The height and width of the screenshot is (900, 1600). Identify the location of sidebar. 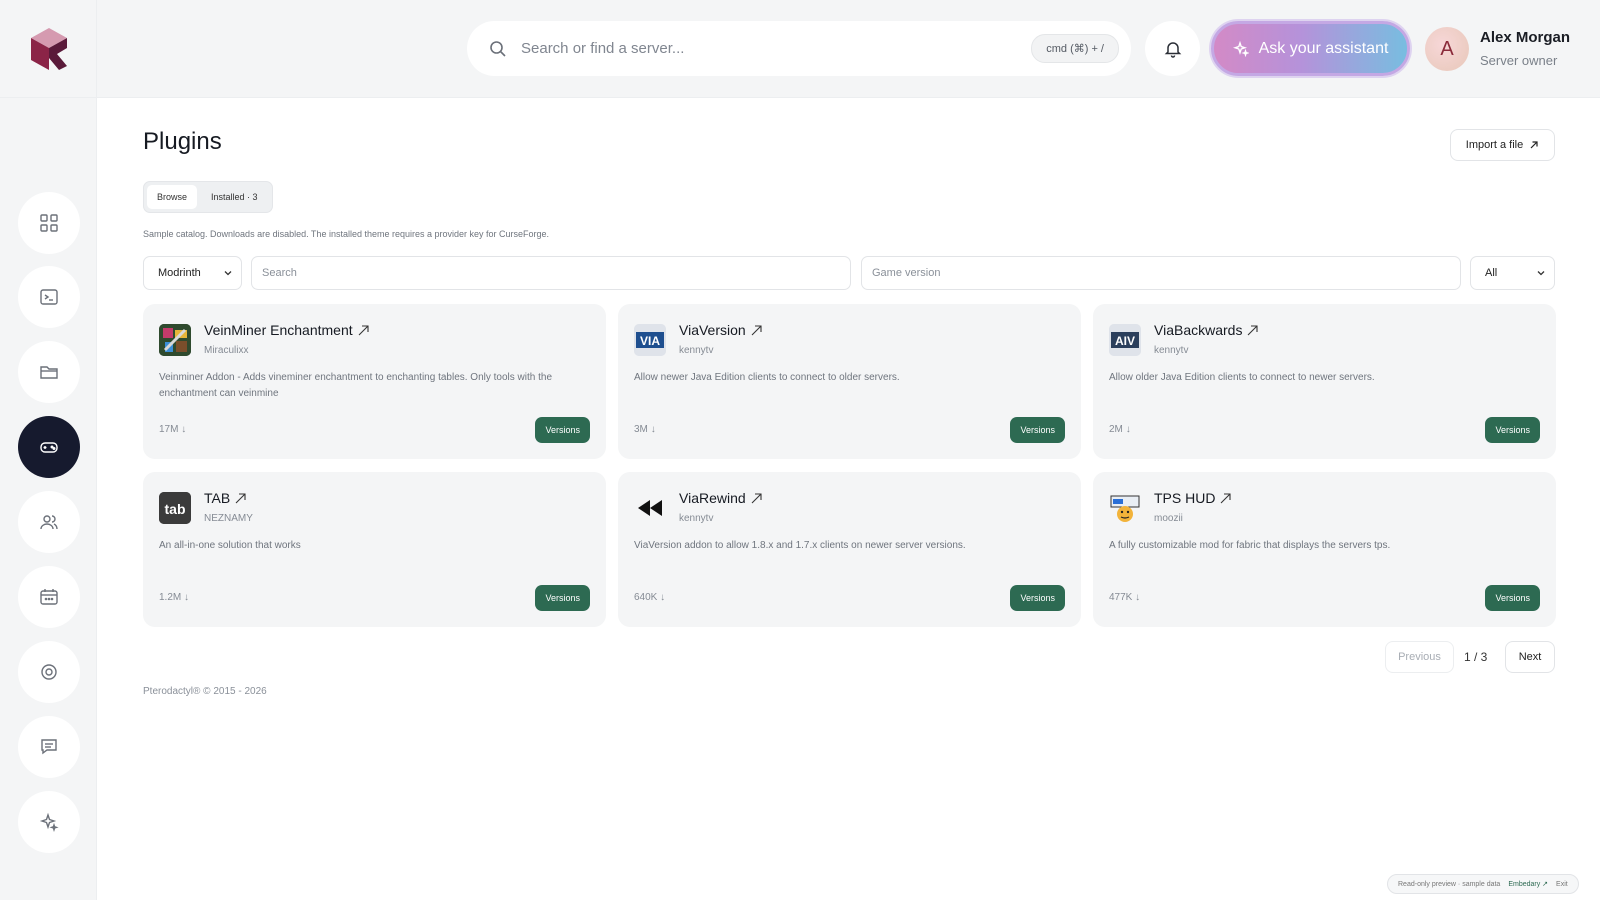
(48, 450).